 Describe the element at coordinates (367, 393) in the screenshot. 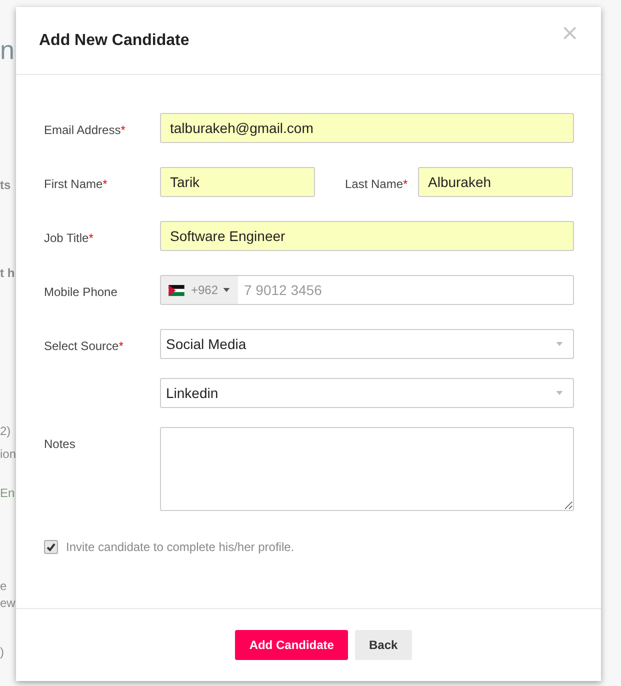

I see `source-dropdown: Linkedin` at that location.